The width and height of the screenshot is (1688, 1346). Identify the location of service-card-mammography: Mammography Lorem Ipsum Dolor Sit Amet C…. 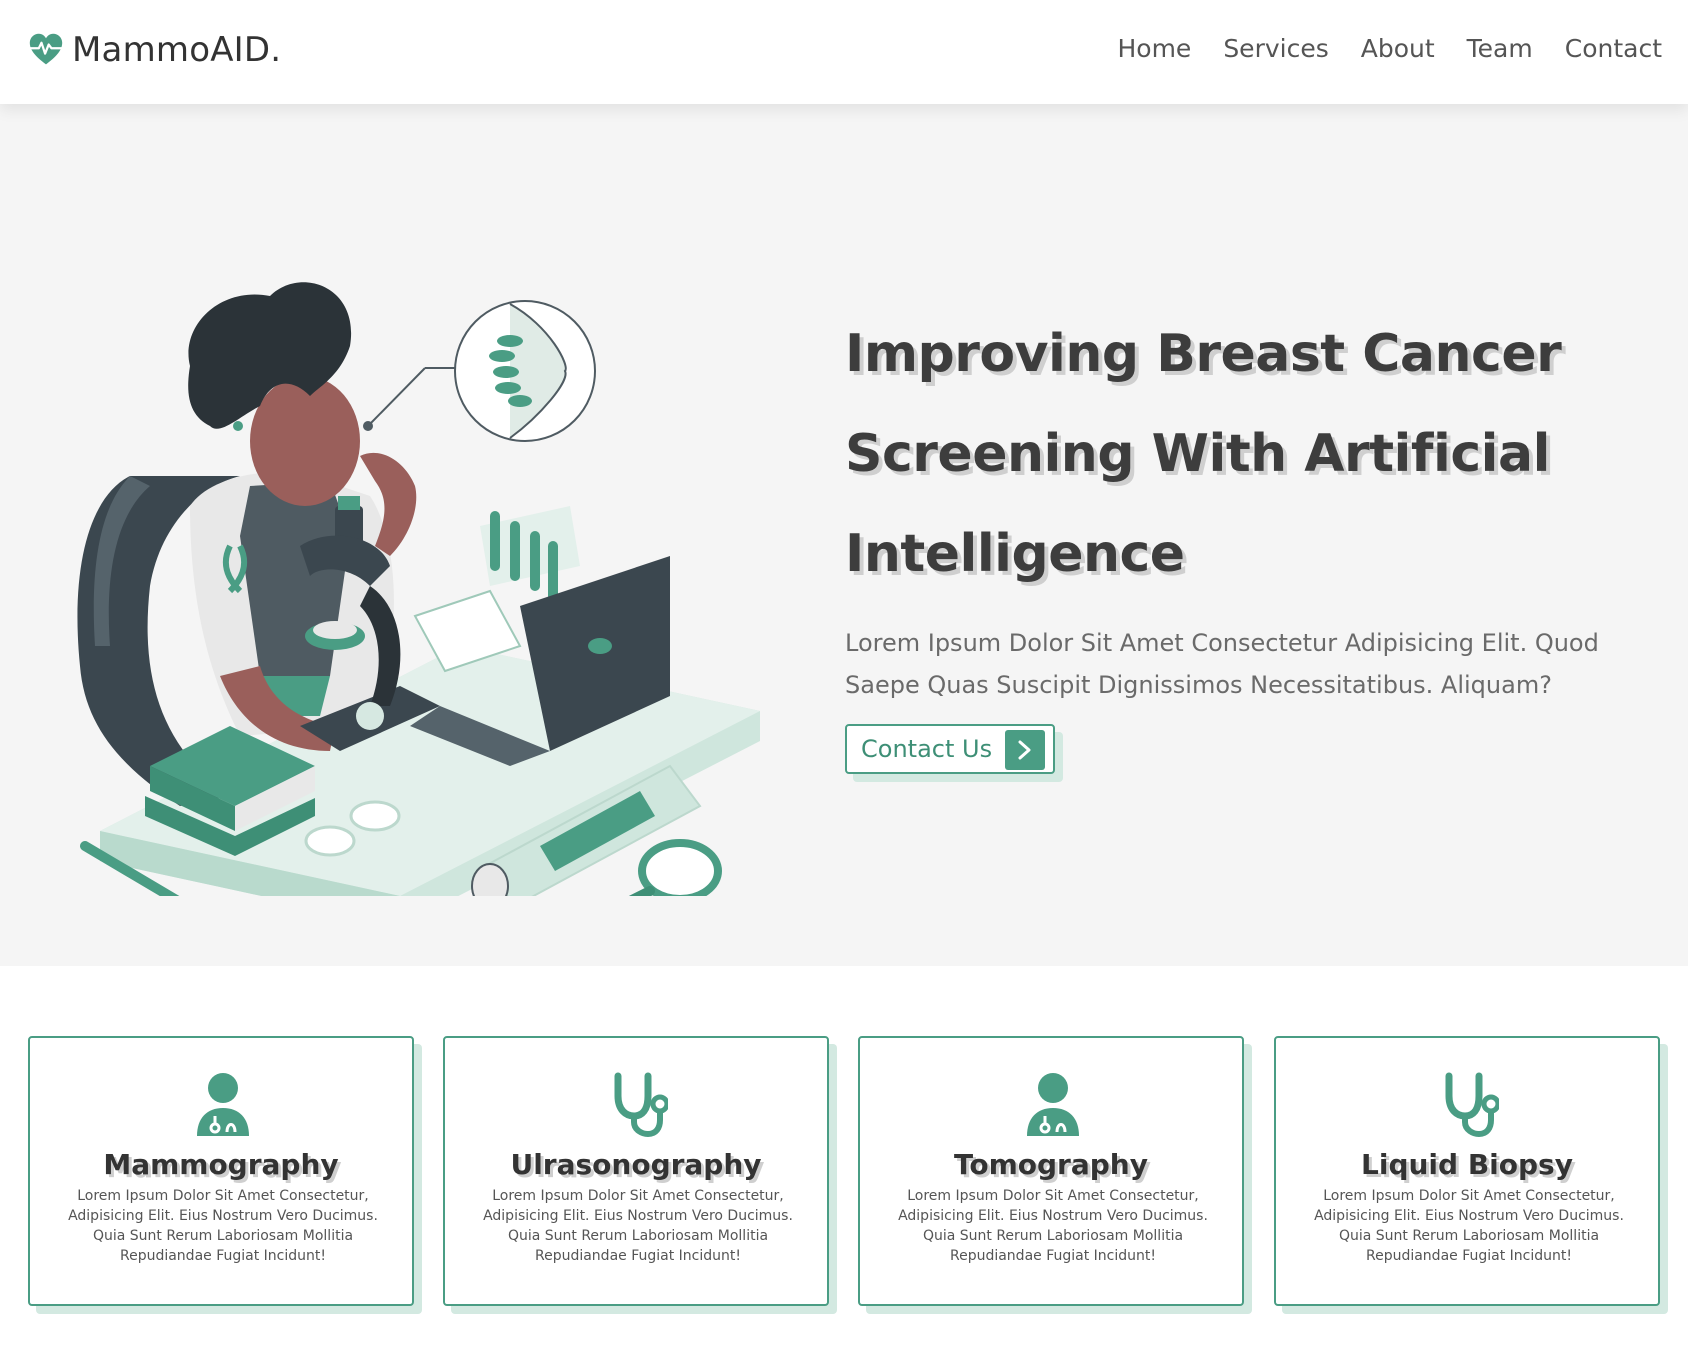
(221, 1171).